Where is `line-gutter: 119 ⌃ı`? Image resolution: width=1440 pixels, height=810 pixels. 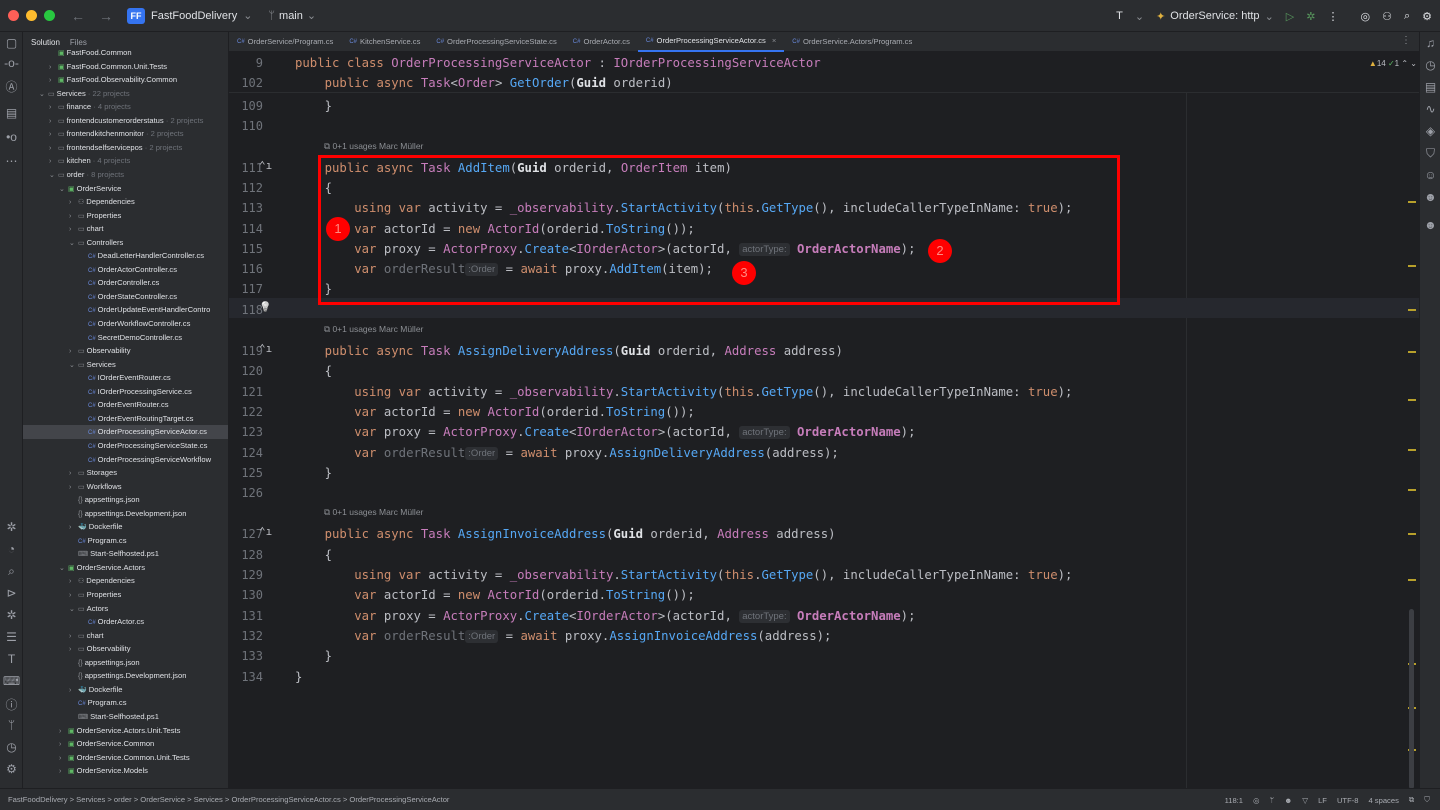 line-gutter: 119 ⌃ı is located at coordinates (264, 351).